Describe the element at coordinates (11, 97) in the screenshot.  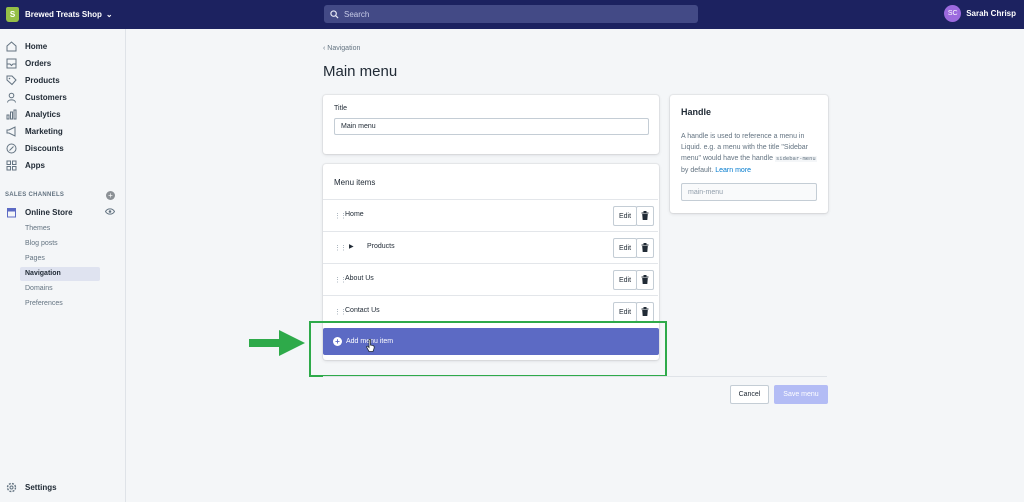
I see `person-icon` at that location.